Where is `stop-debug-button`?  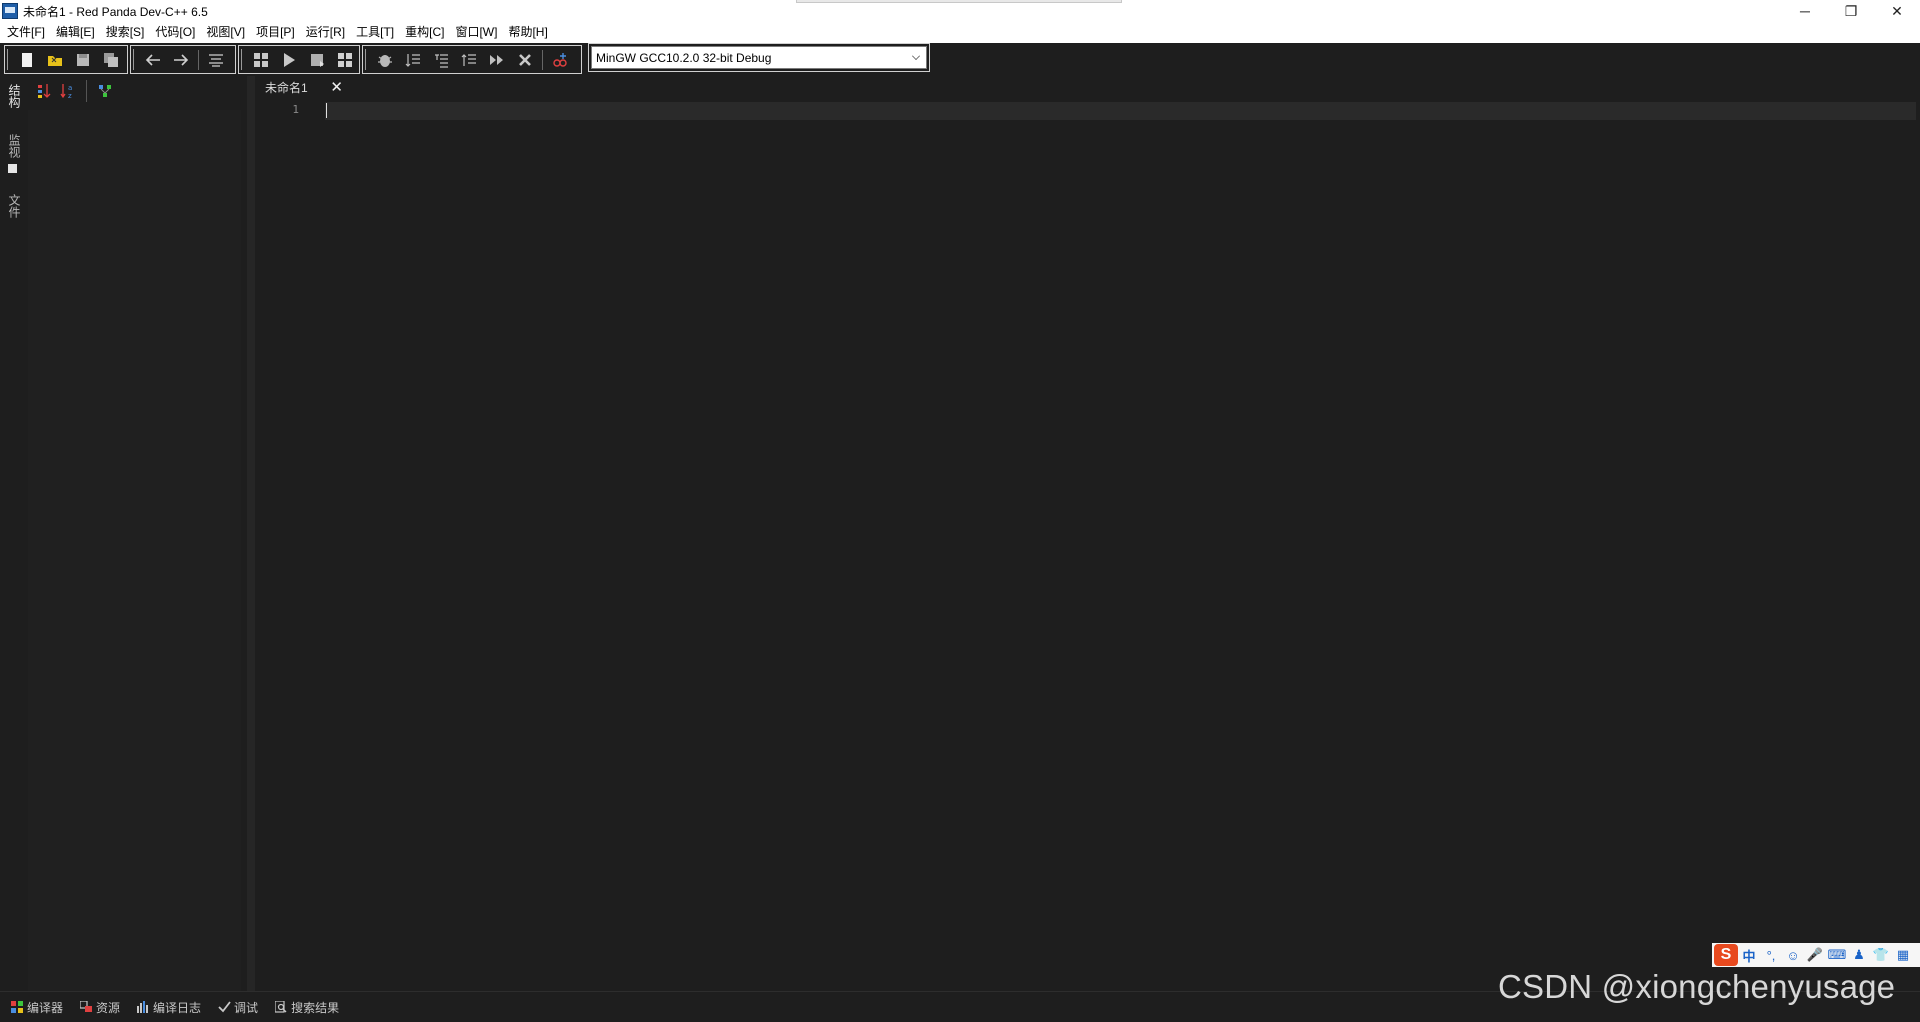 stop-debug-button is located at coordinates (525, 60).